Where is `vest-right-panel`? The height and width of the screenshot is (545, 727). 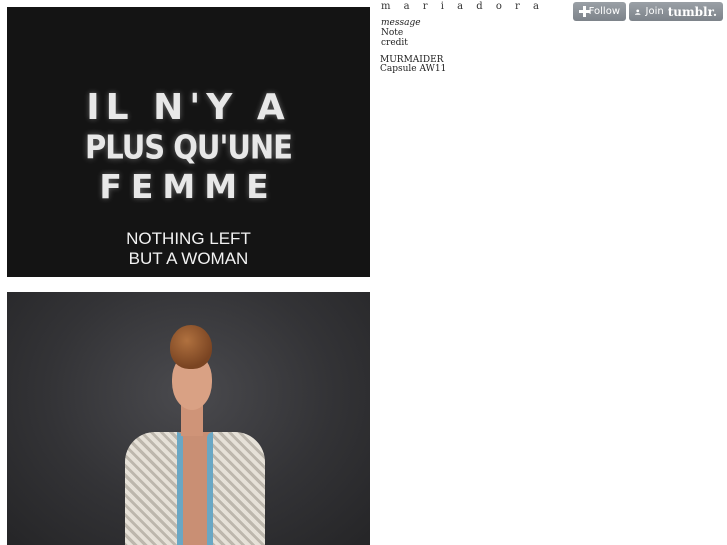
vest-right-panel is located at coordinates (236, 488).